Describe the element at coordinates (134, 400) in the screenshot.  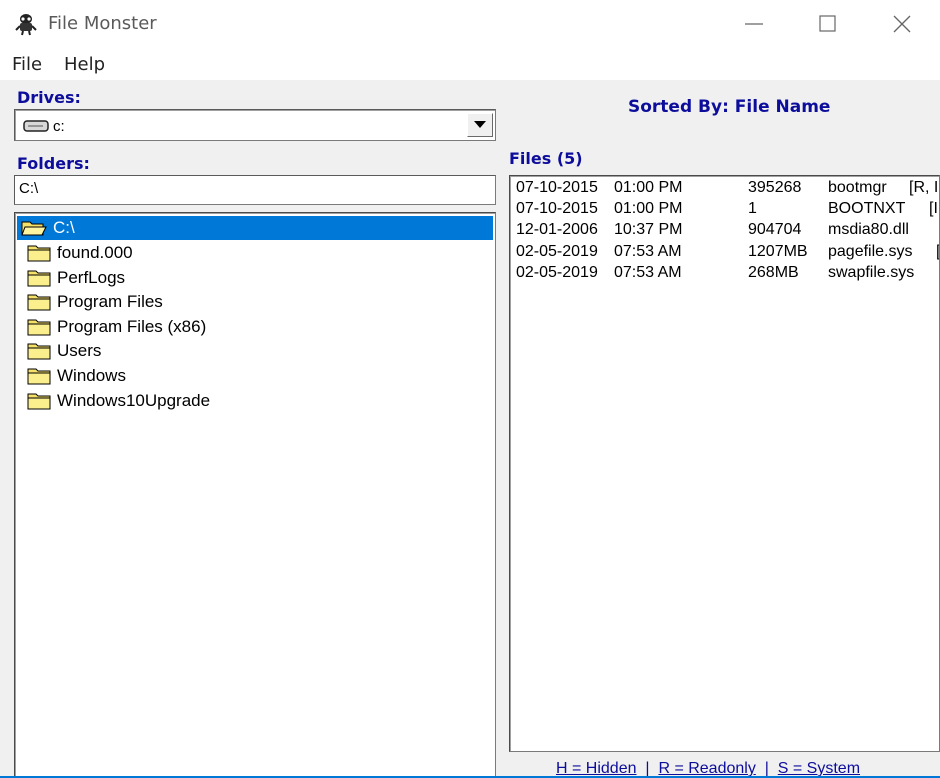
I see `tree-item-label: Windows10Upgrade` at that location.